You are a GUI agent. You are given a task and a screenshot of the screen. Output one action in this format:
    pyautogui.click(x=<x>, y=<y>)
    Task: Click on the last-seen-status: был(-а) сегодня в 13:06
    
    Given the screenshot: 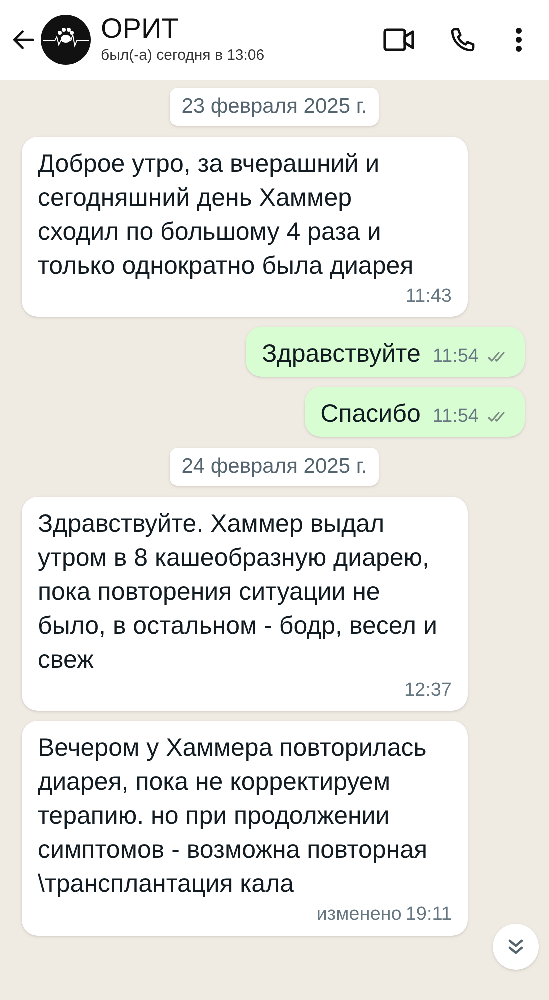 What is the action you would take?
    pyautogui.click(x=183, y=56)
    